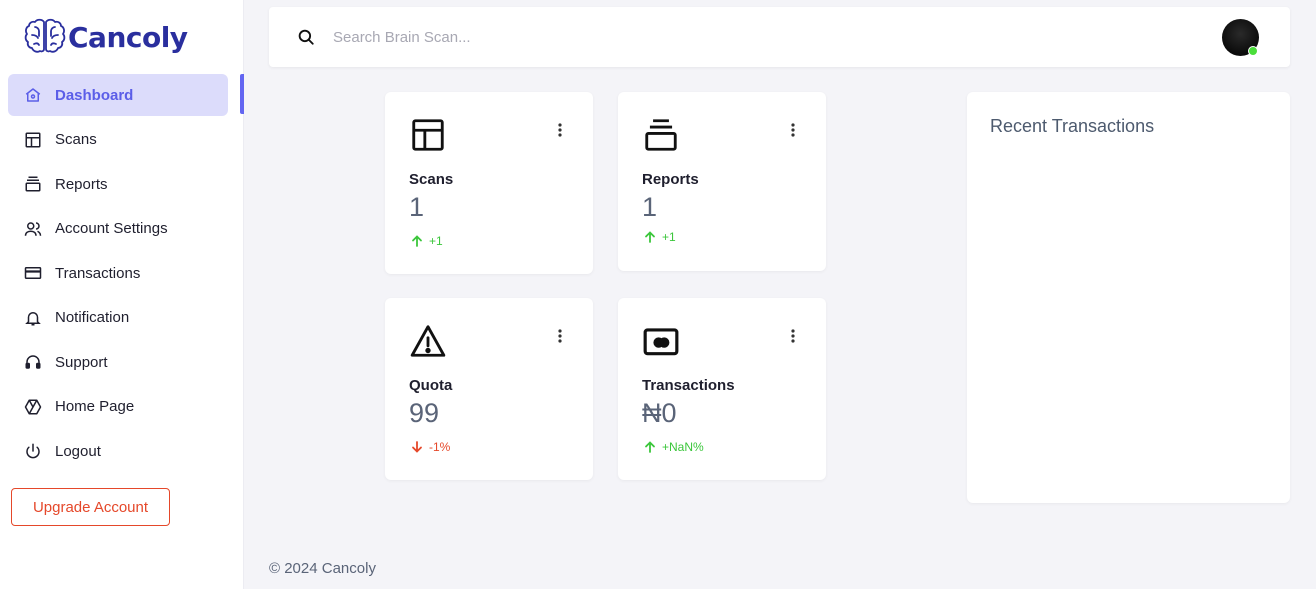  Describe the element at coordinates (417, 447) in the screenshot. I see `arrow-down-icon` at that location.